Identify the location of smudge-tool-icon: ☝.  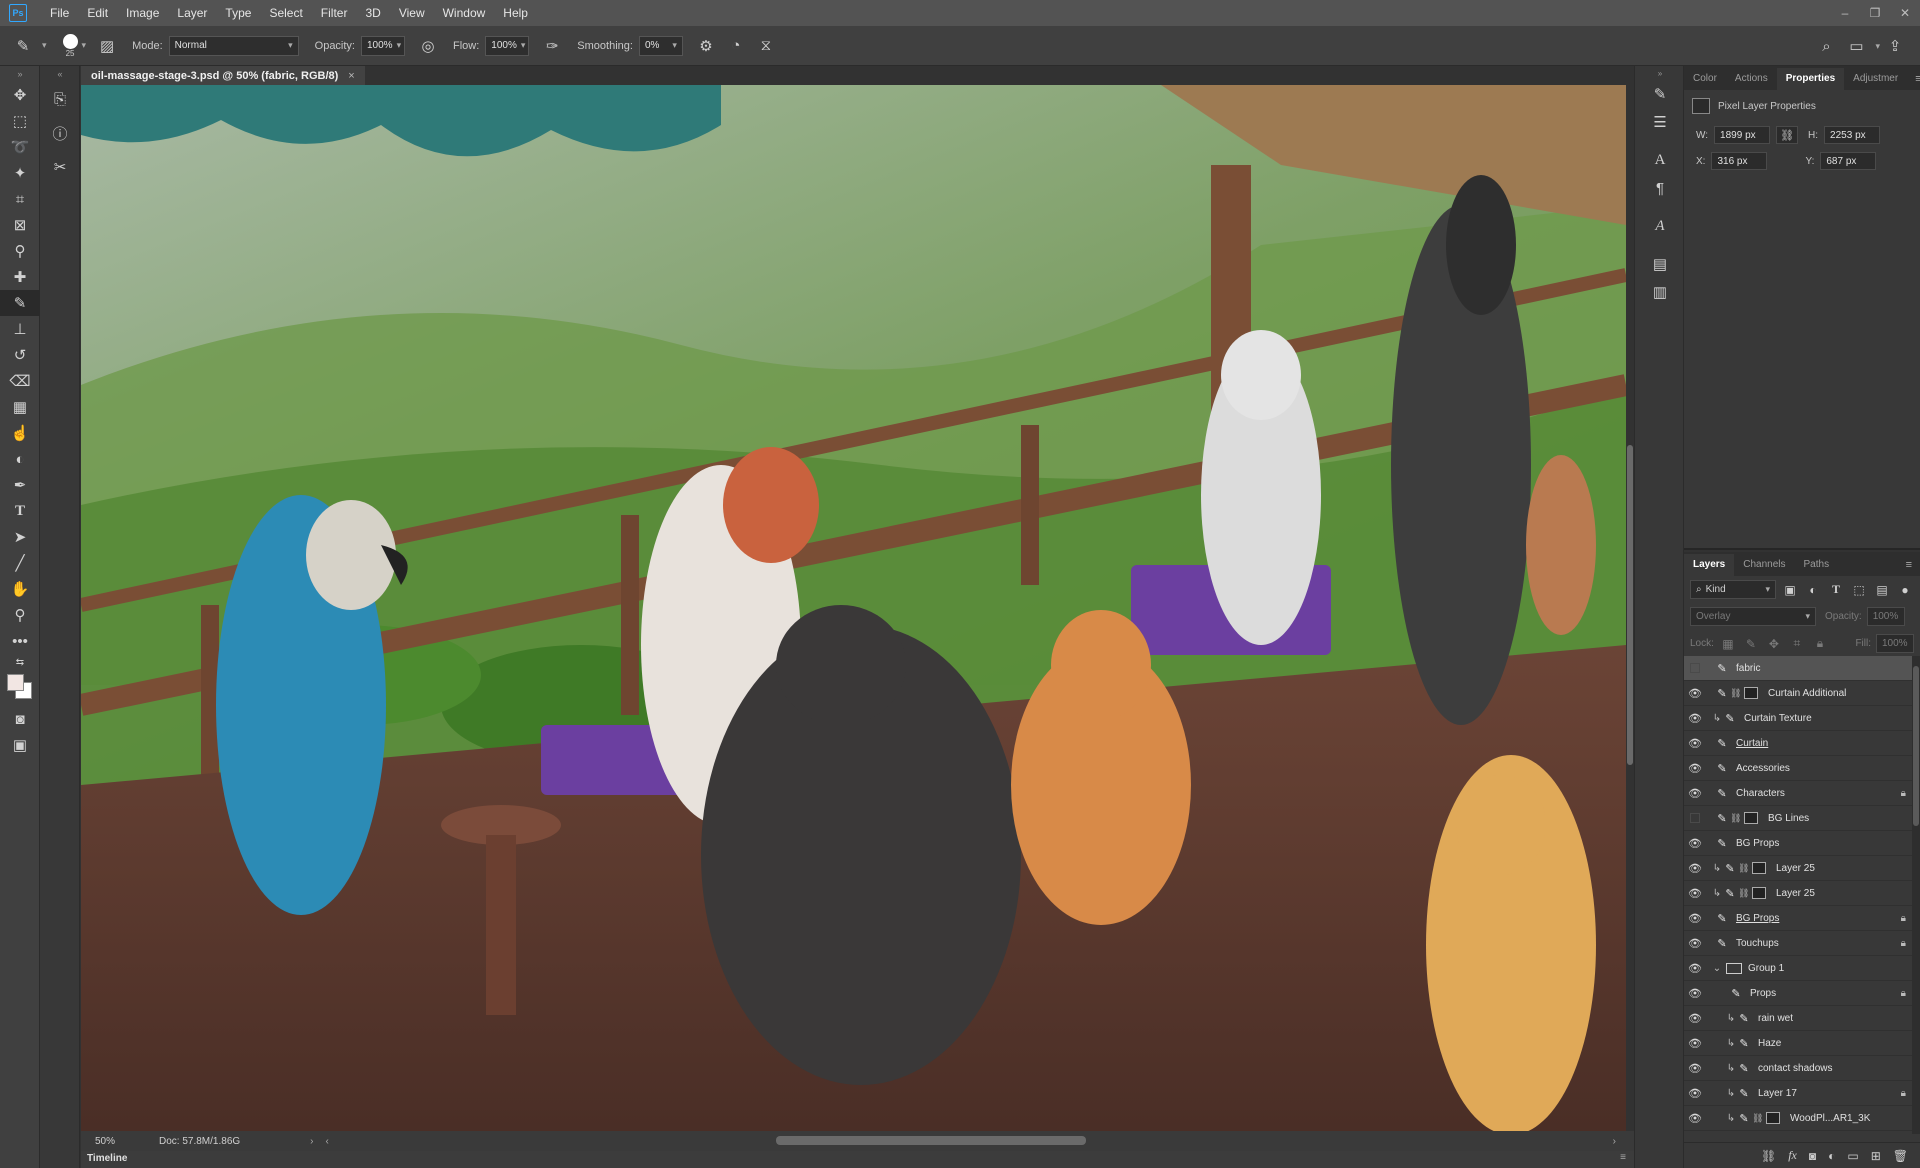
(20, 433).